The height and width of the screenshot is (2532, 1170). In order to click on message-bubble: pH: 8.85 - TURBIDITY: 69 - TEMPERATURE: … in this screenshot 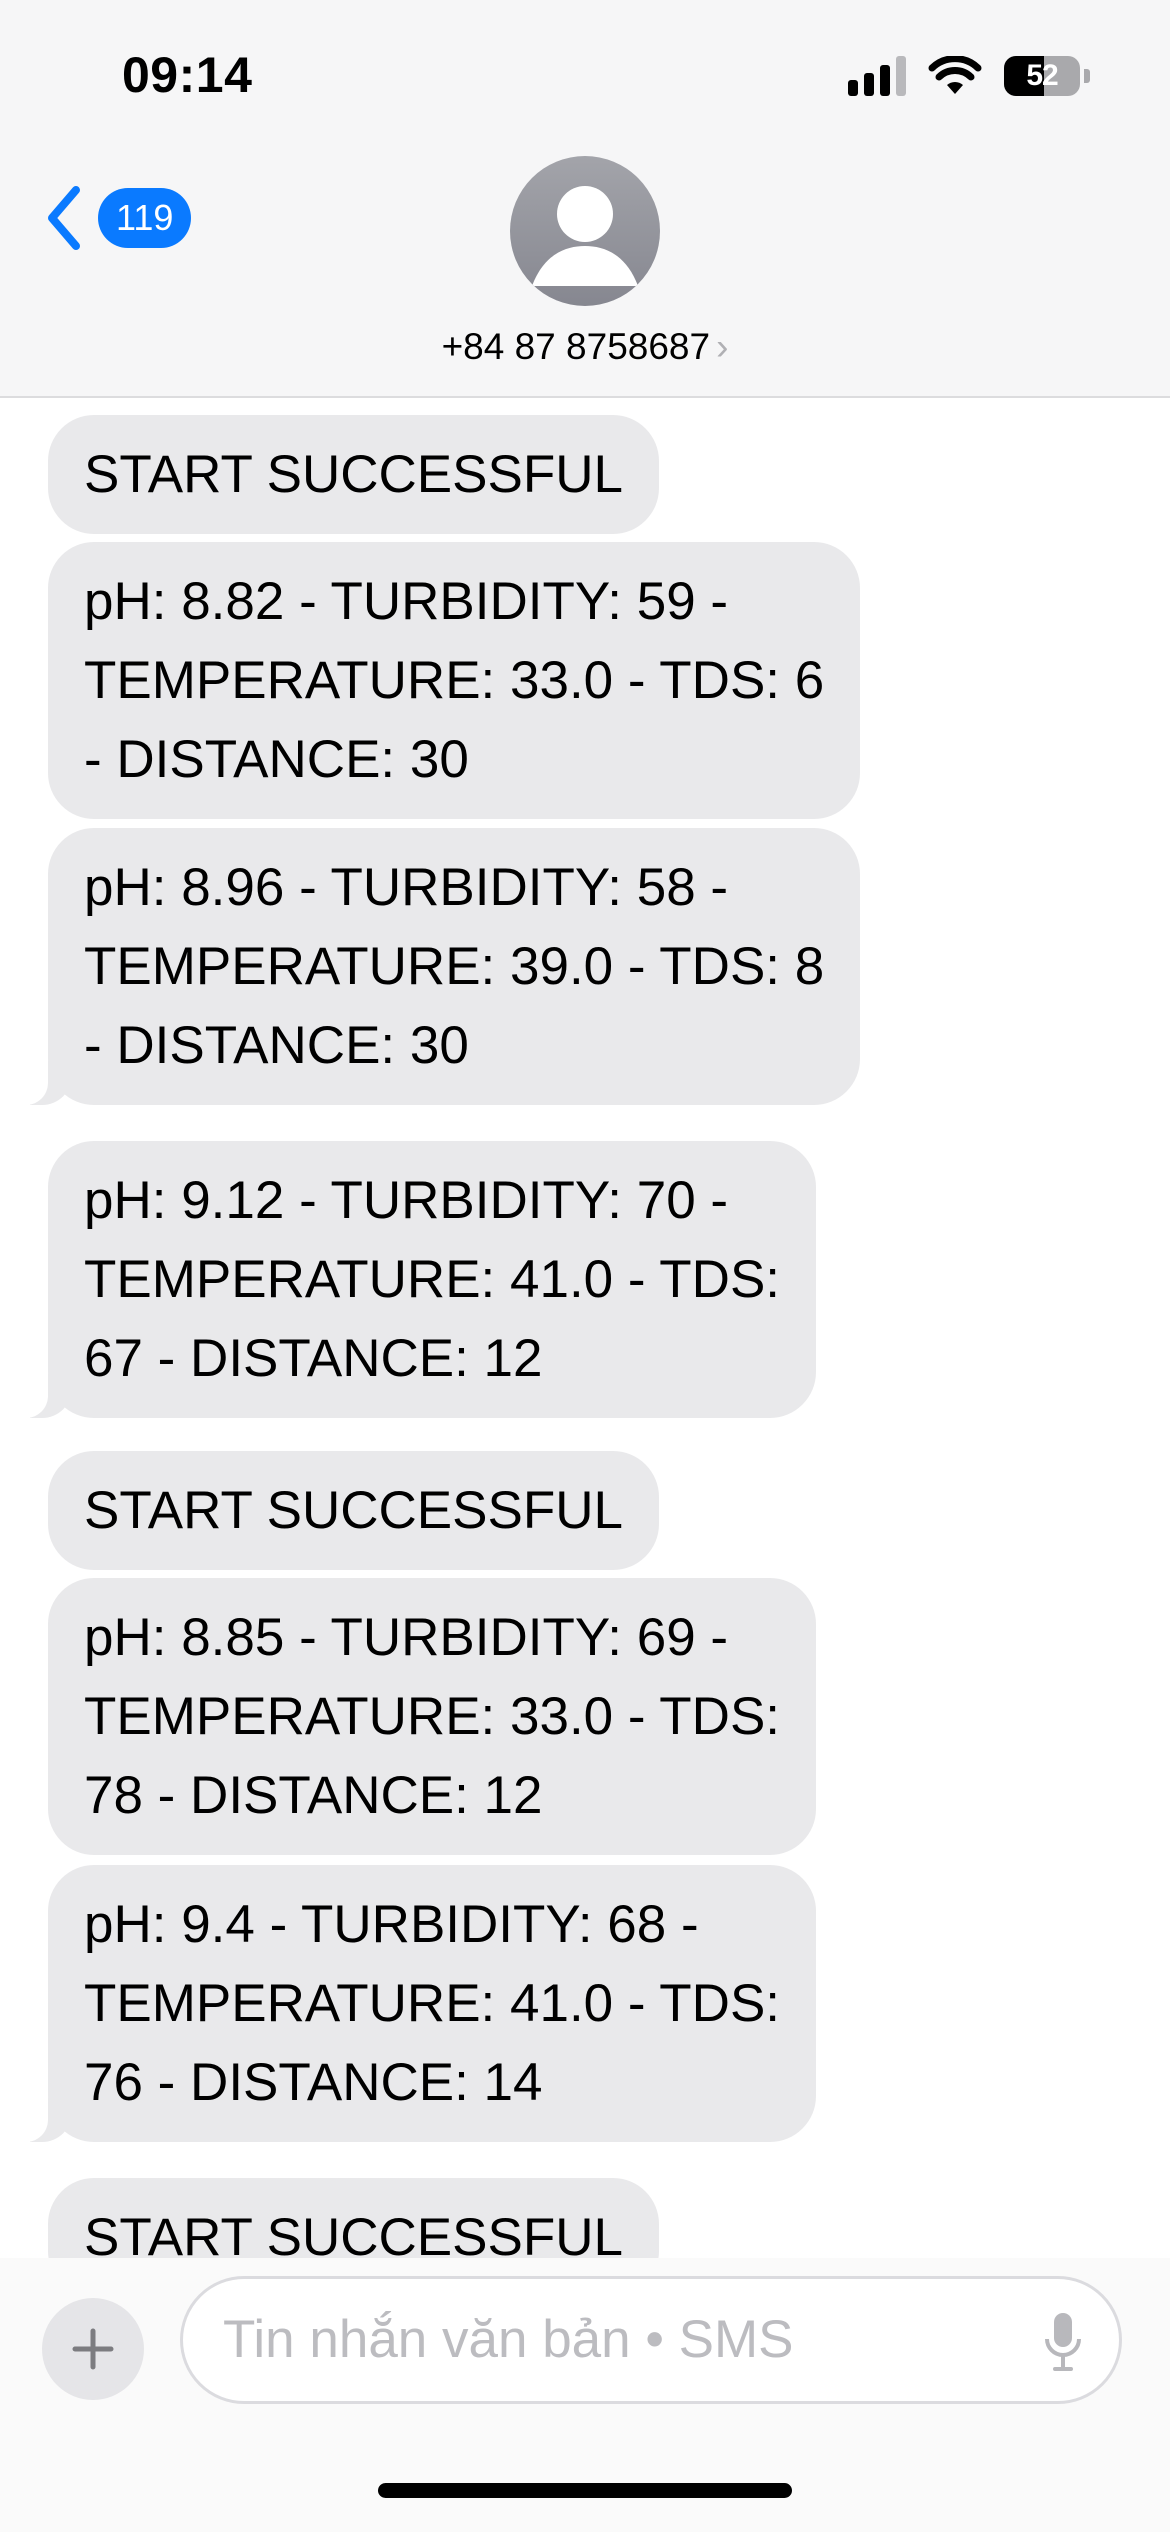, I will do `click(432, 1716)`.